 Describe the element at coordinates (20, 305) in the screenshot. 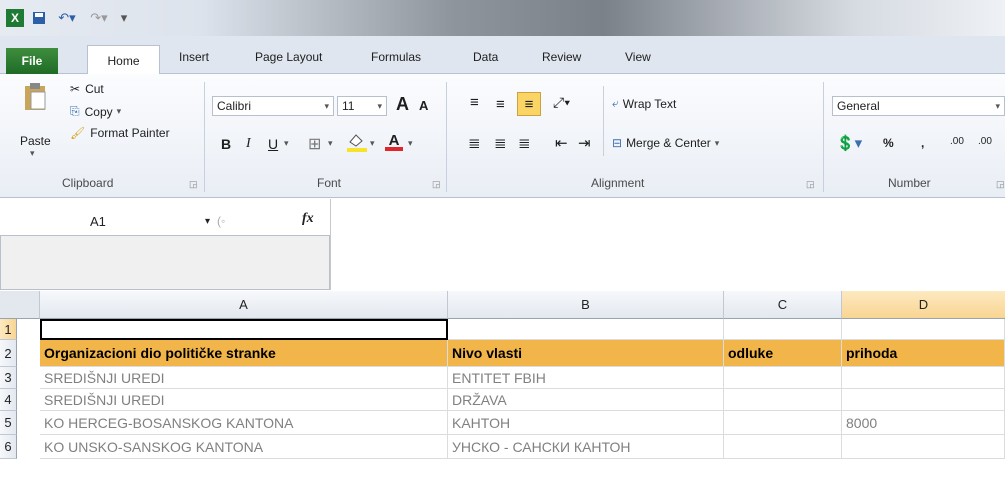

I see `select-all-corner` at that location.